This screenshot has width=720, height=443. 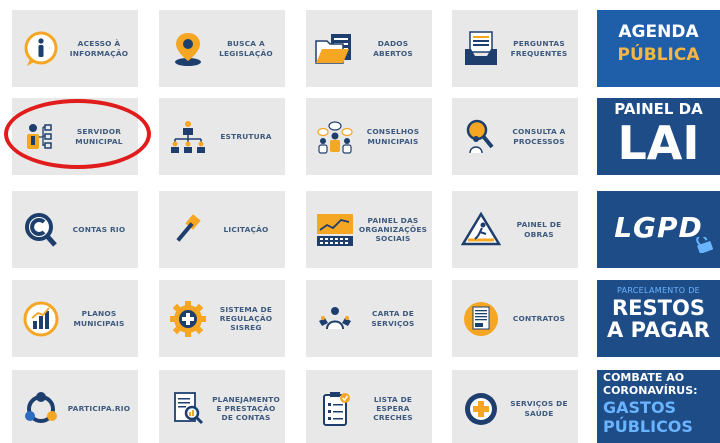 What do you see at coordinates (658, 55) in the screenshot?
I see `banner-line: PÚBLICA` at bounding box center [658, 55].